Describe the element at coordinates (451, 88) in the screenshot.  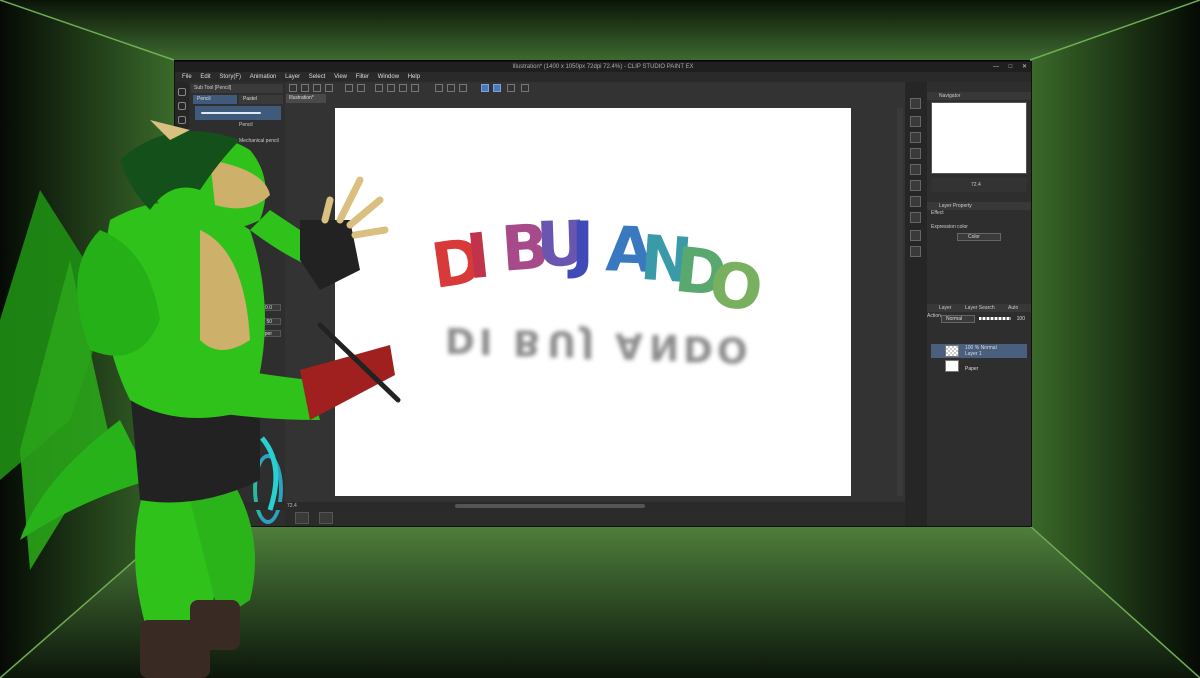
I see `invert-selection-icon` at that location.